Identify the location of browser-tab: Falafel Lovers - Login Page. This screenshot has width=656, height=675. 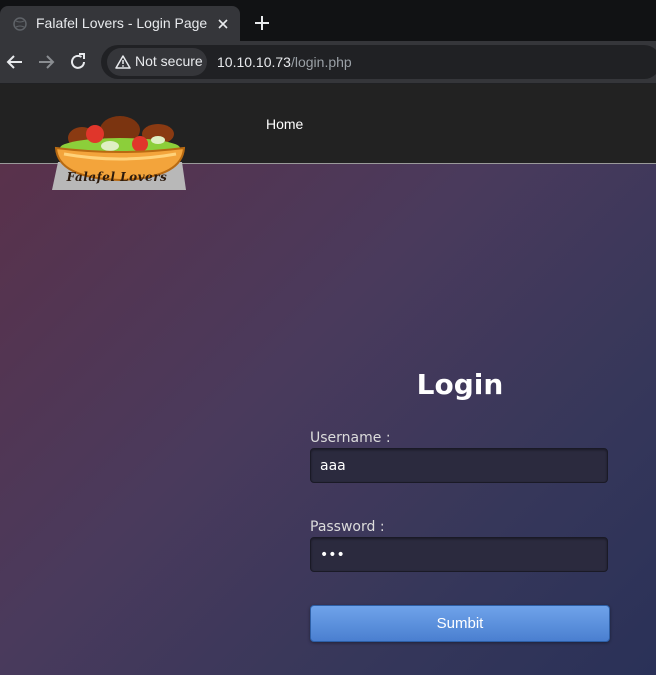
(120, 23).